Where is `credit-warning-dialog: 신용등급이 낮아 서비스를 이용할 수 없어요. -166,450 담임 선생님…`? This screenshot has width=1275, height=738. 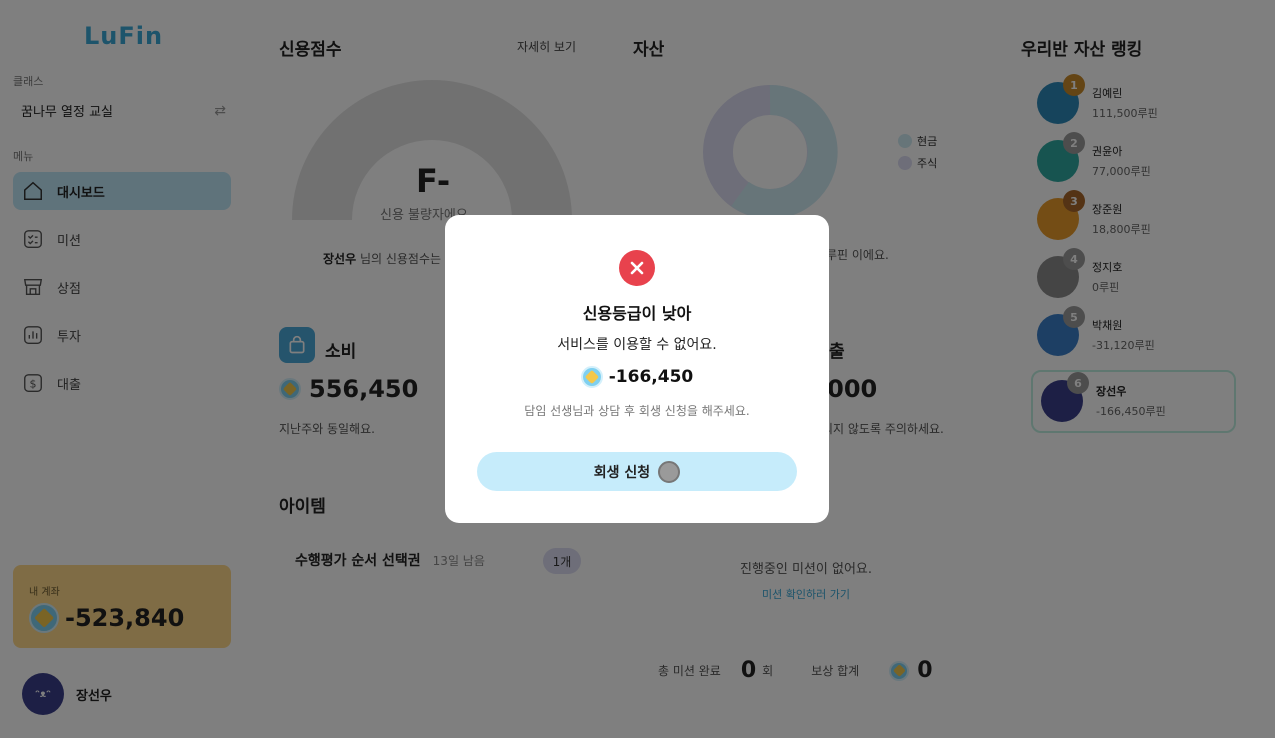
credit-warning-dialog: 신용등급이 낮아 서비스를 이용할 수 없어요. -166,450 담임 선생님… is located at coordinates (637, 369).